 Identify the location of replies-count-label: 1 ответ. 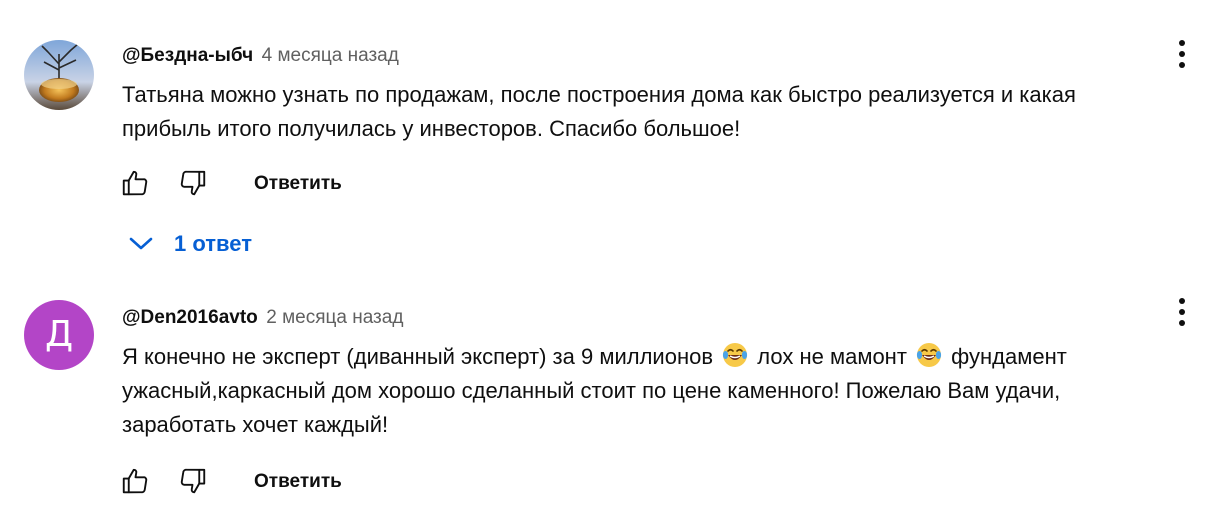
(213, 243).